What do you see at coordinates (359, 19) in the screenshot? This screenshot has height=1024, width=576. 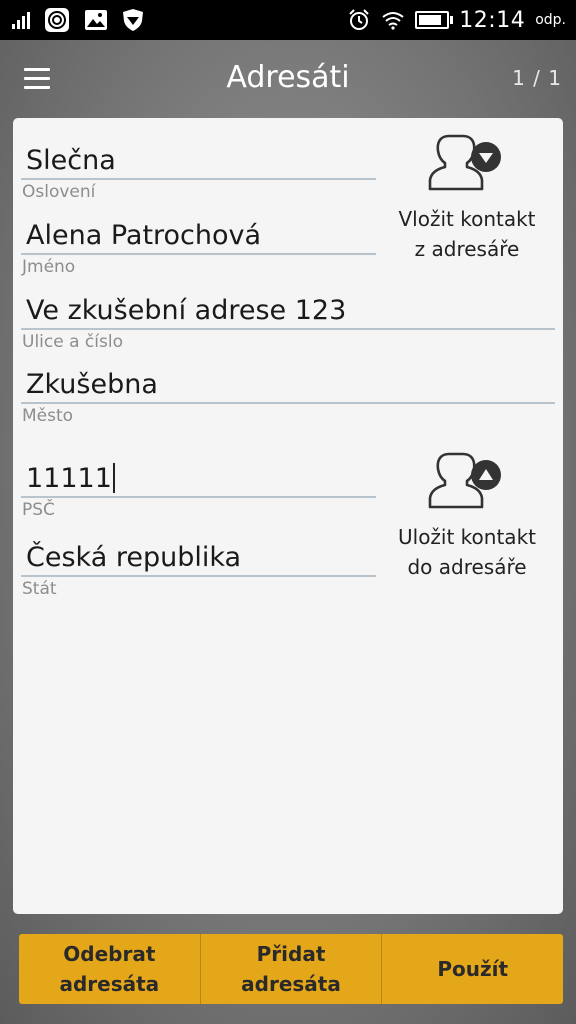 I see `alarm-icon` at bounding box center [359, 19].